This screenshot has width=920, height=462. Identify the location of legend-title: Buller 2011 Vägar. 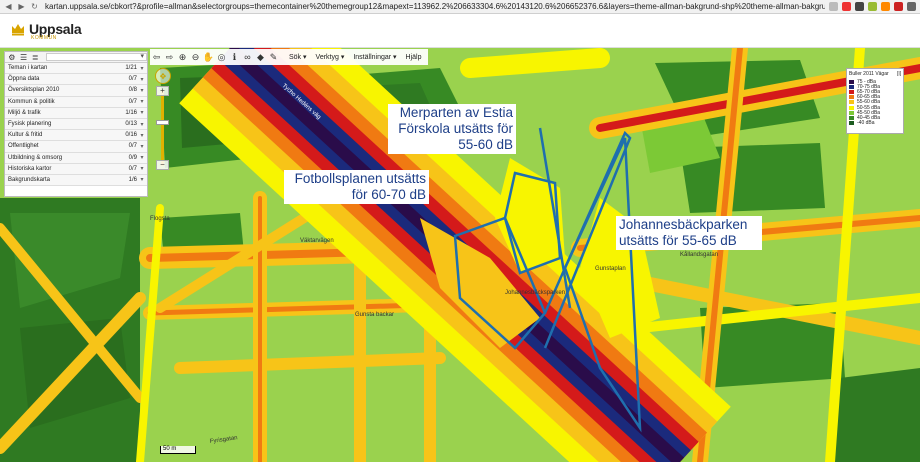
(869, 74).